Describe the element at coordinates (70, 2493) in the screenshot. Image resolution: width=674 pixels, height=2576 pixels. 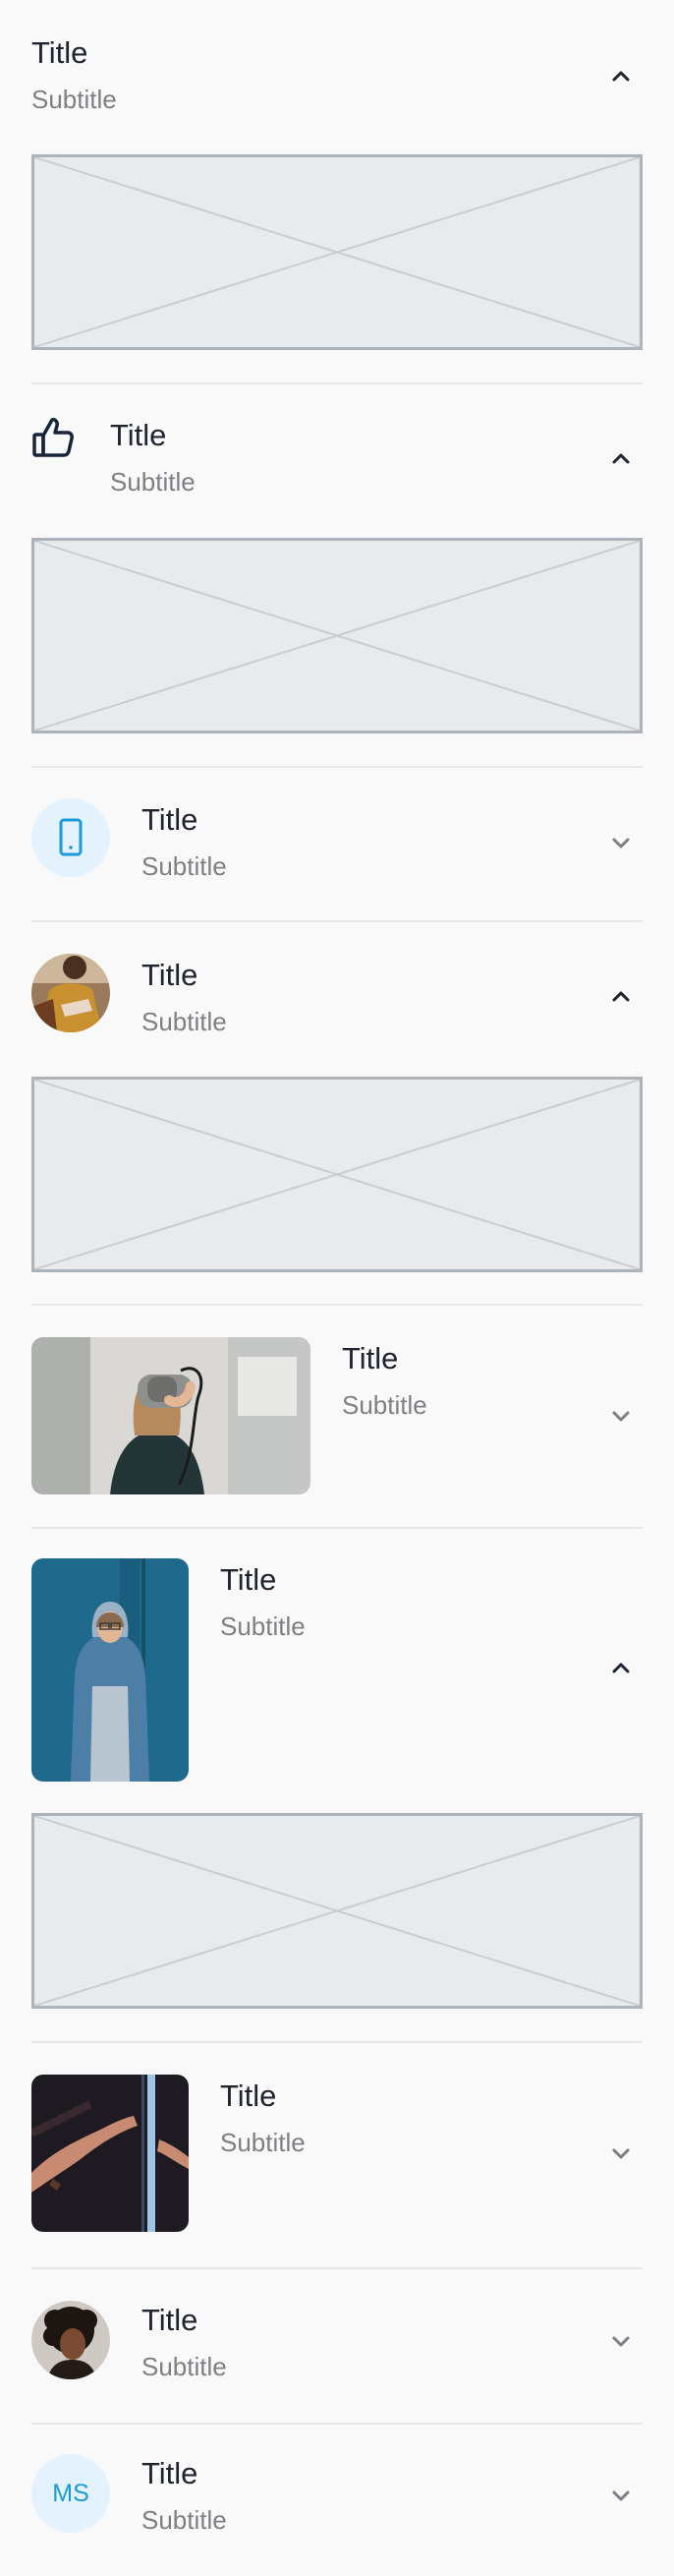
I see `initials-avatar: MS` at that location.